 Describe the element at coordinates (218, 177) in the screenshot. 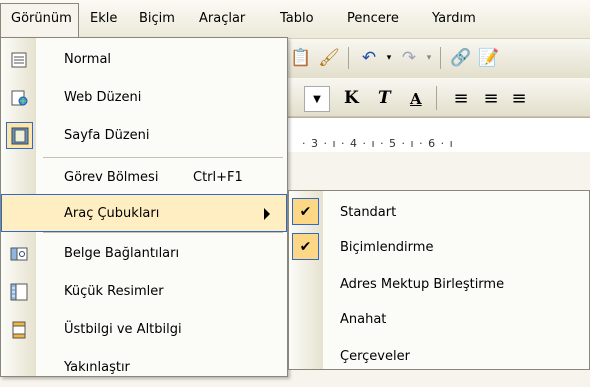

I see `menu-item-shortcut: Ctrl+F1` at that location.